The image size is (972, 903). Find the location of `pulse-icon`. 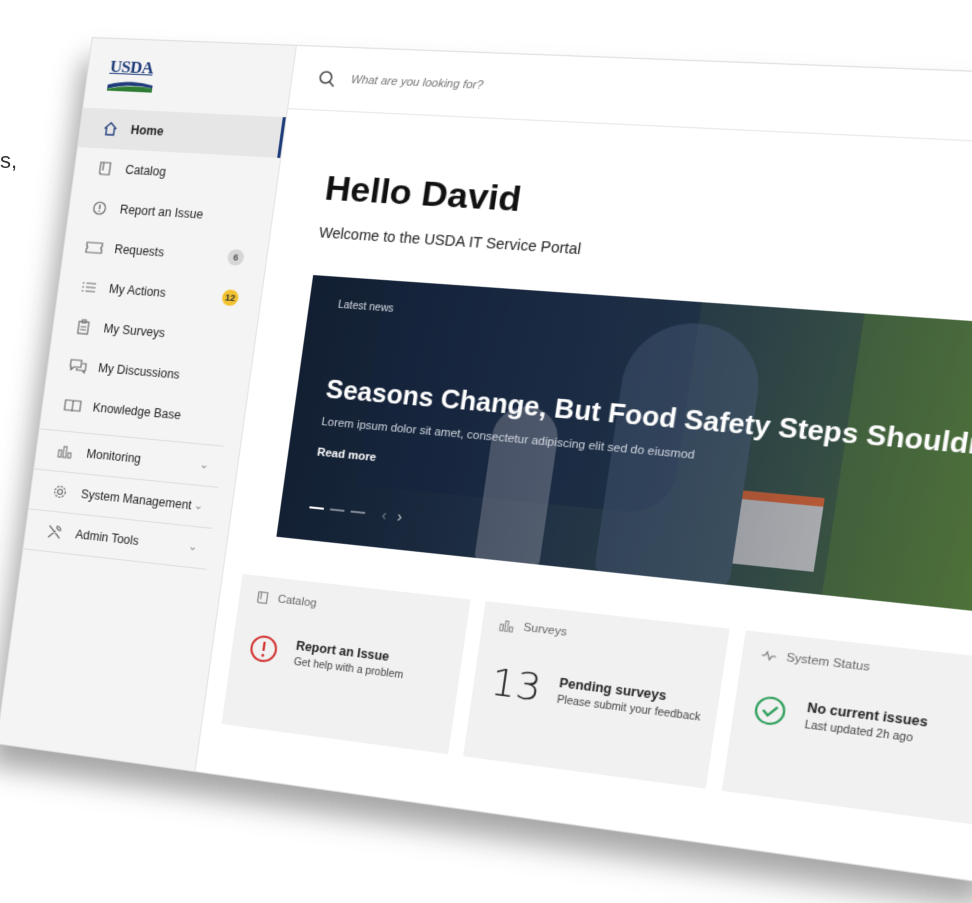

pulse-icon is located at coordinates (769, 655).